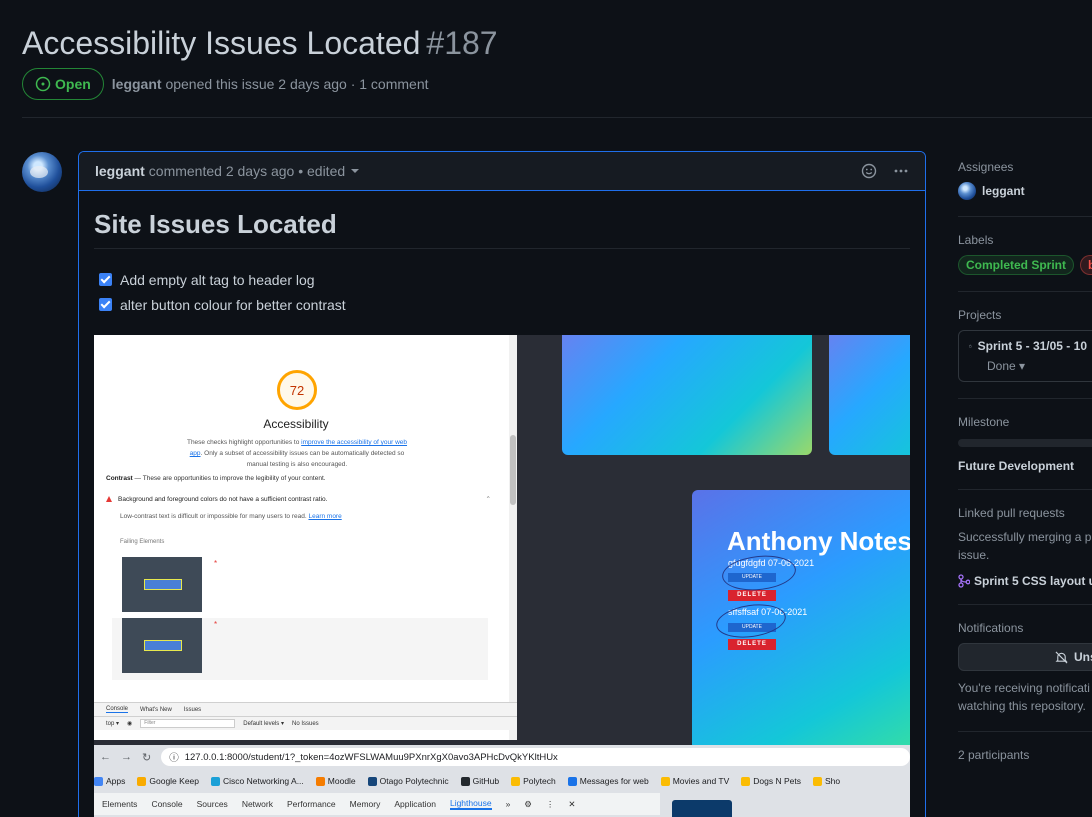  What do you see at coordinates (325, 516) in the screenshot?
I see `learn-more-link: Learn more` at bounding box center [325, 516].